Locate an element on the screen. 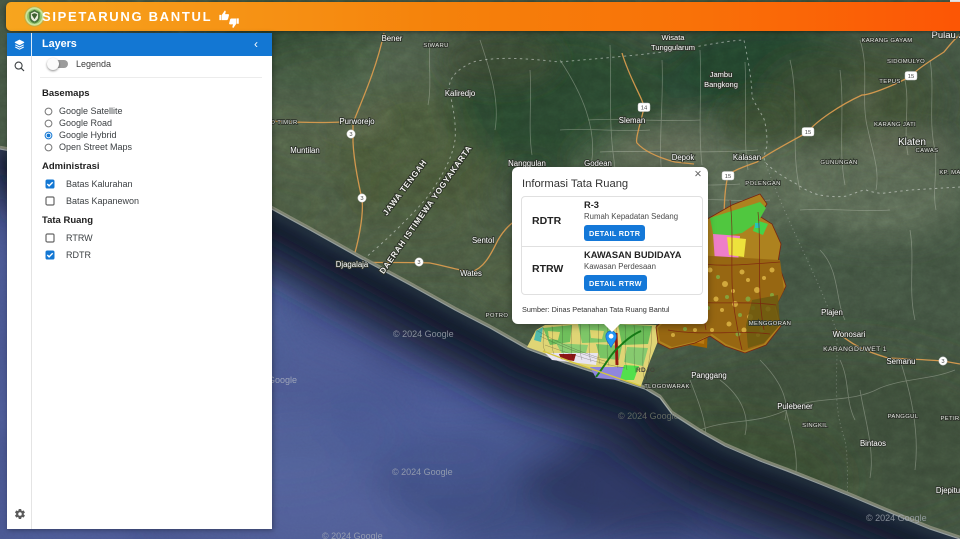 Image resolution: width=960 pixels, height=539 pixels. svg-text: CAWAS is located at coordinates (927, 151).